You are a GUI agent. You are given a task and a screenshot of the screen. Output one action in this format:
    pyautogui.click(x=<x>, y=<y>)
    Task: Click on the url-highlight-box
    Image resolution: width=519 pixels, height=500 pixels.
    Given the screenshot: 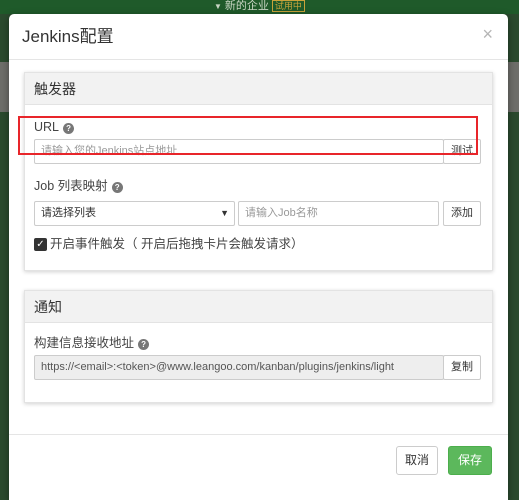 What is the action you would take?
    pyautogui.click(x=248, y=135)
    